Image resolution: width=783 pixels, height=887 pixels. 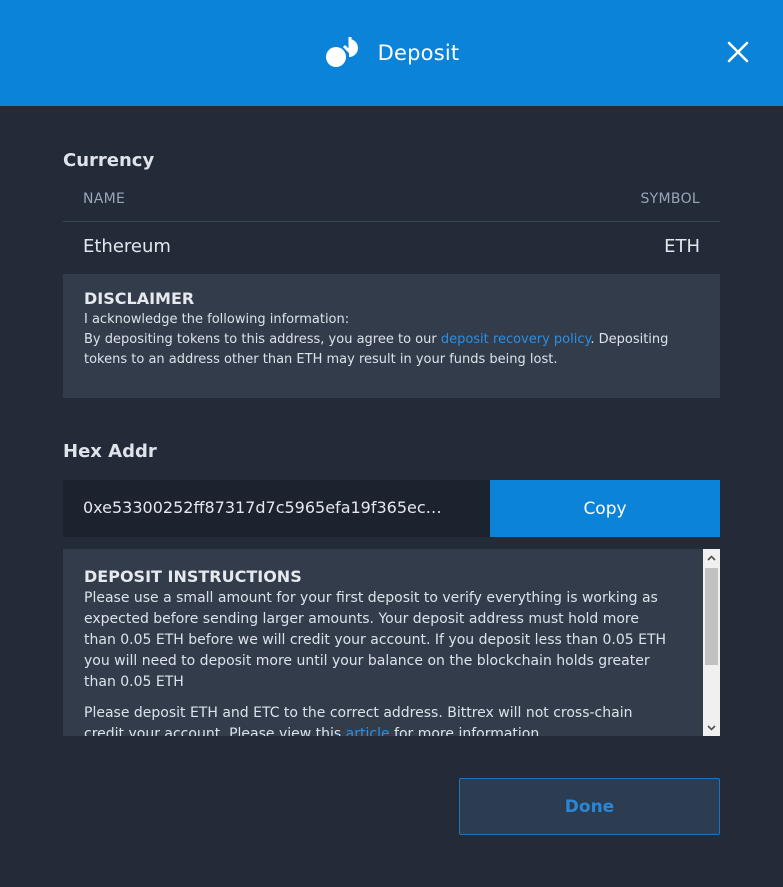 I want to click on deposit-icon, so click(x=341, y=52).